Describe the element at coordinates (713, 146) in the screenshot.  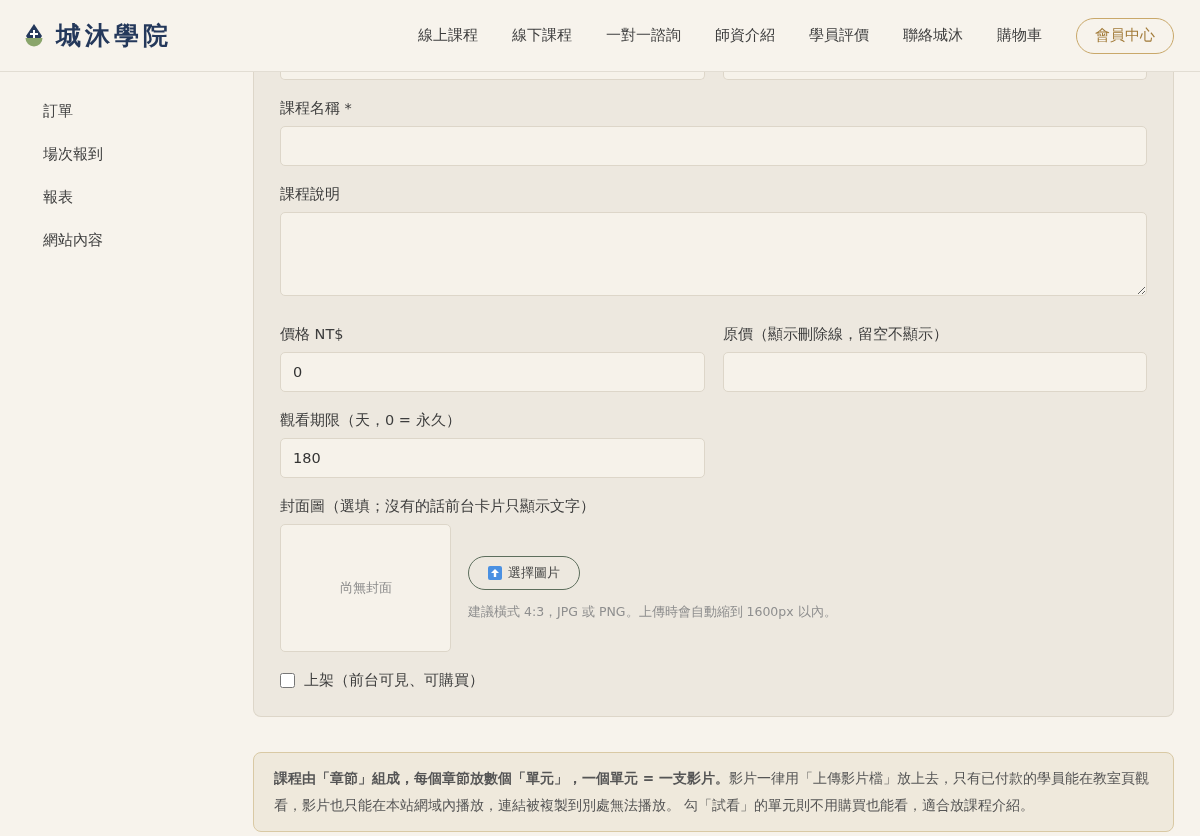
I see `course-name-field` at that location.